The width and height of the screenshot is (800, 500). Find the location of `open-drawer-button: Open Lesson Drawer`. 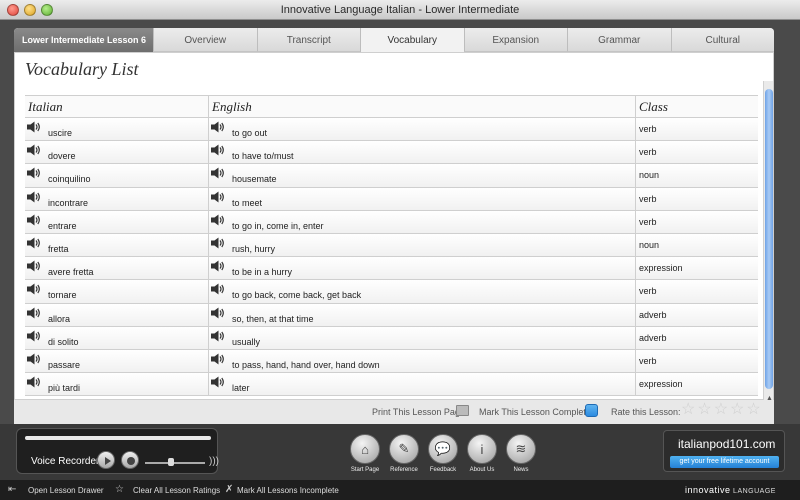

open-drawer-button: Open Lesson Drawer is located at coordinates (66, 490).